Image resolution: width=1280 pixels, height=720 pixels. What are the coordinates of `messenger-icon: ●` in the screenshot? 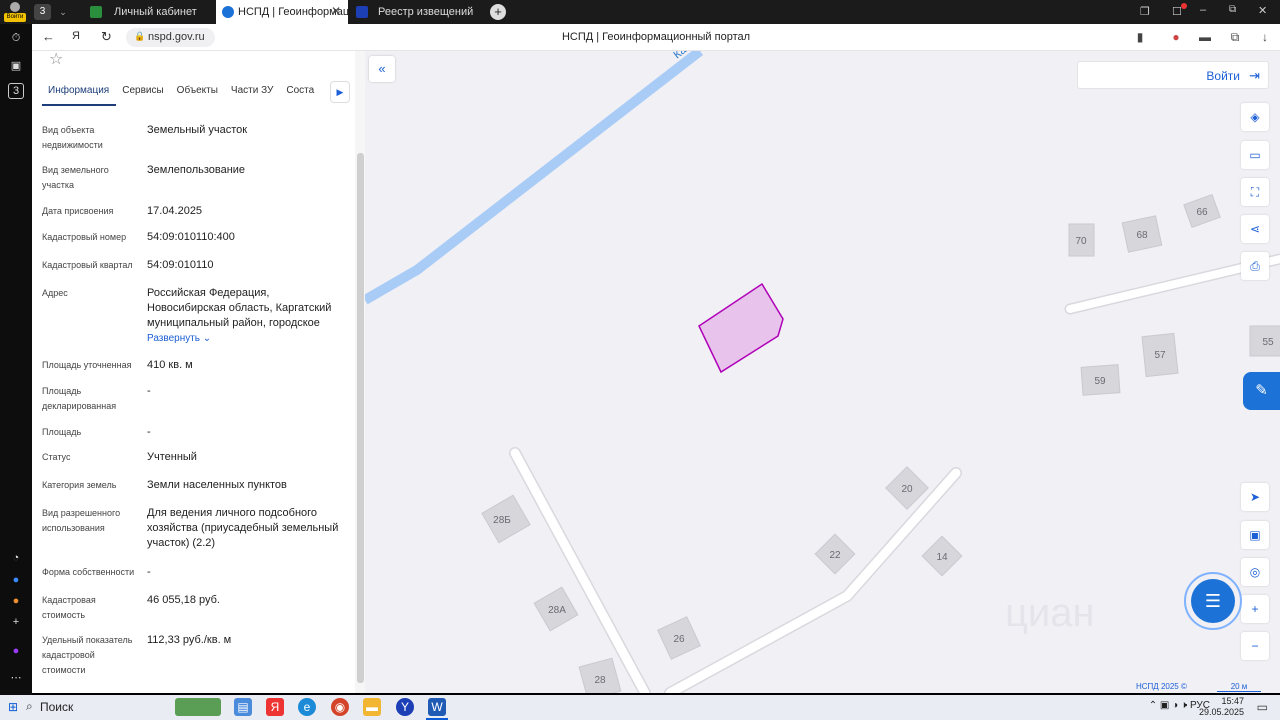 It's located at (16, 580).